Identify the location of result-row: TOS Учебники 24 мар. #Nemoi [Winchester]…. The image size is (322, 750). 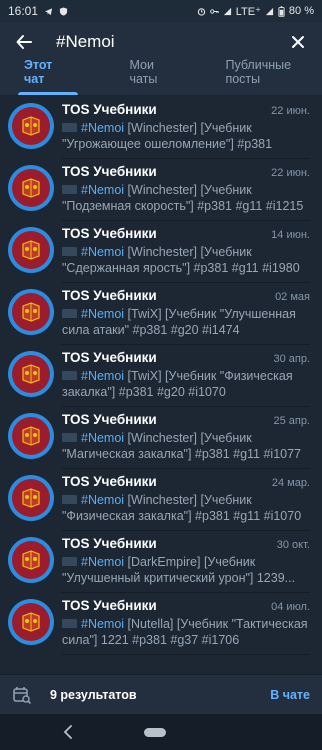
(161, 499).